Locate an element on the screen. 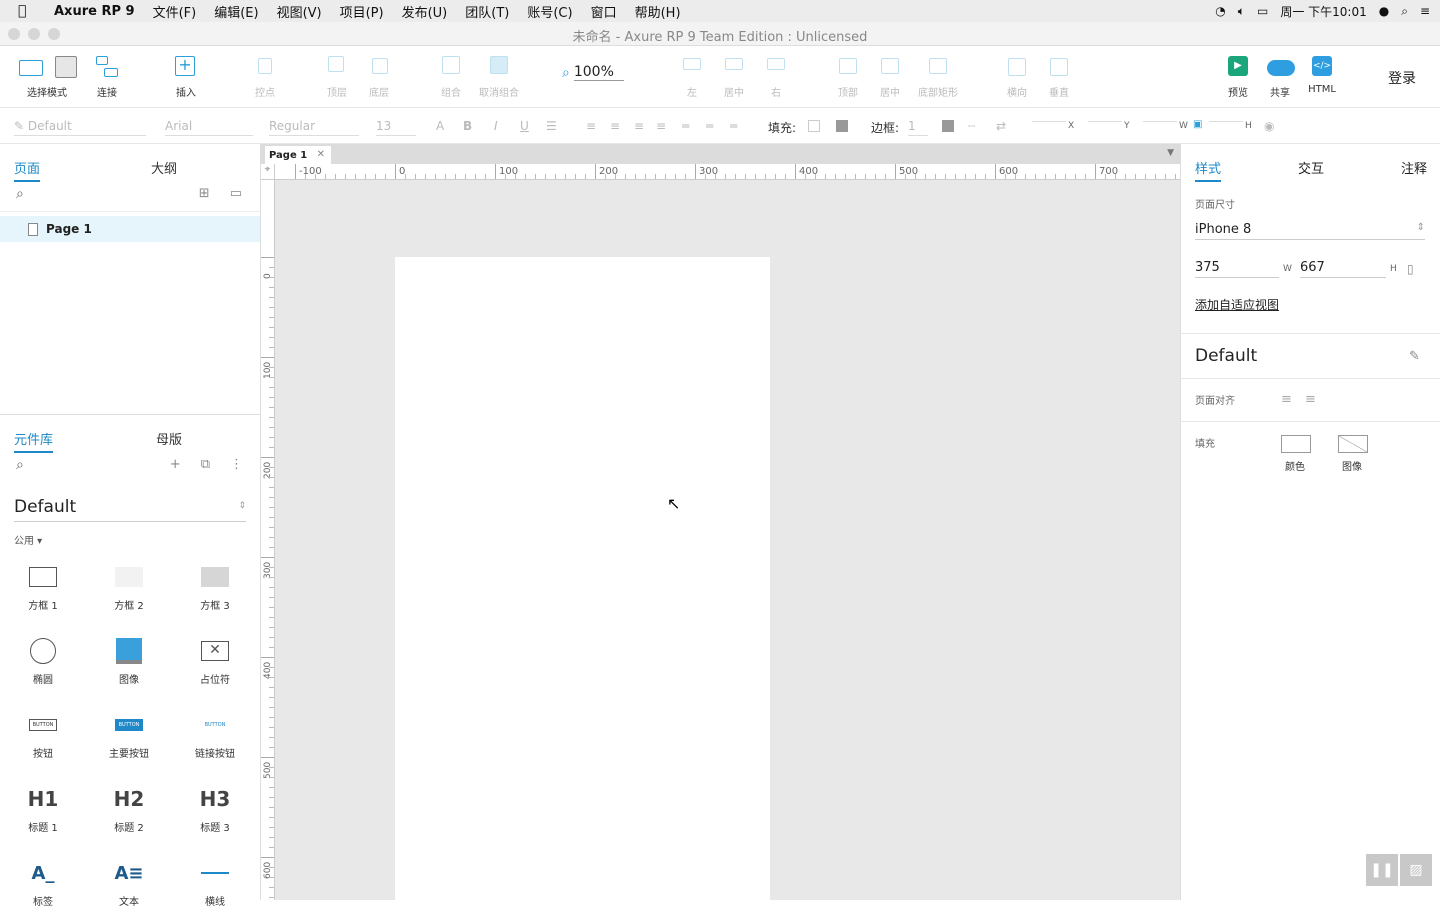 The image size is (1440, 908). widget-heading-2: H2 标题 2 is located at coordinates (129, 809).